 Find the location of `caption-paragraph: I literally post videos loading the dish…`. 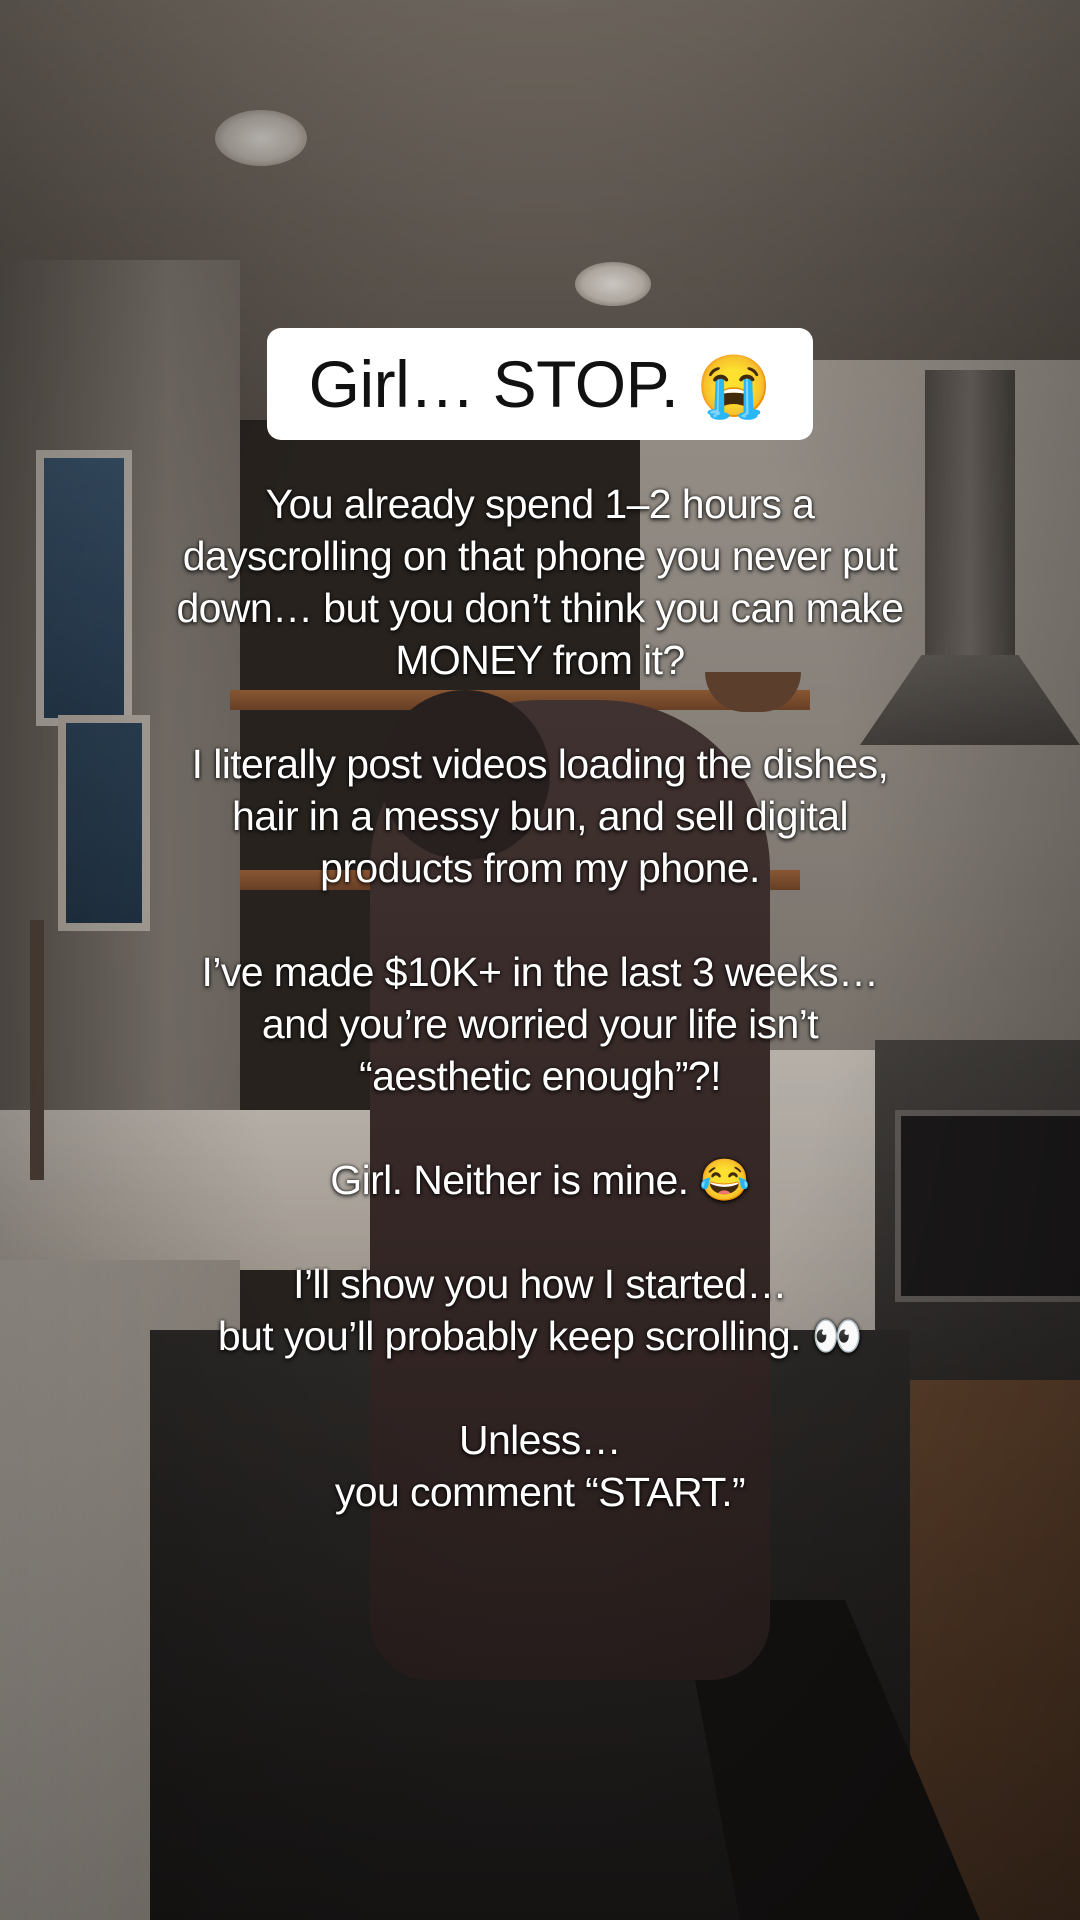

caption-paragraph: I literally post videos loading the dish… is located at coordinates (540, 816).